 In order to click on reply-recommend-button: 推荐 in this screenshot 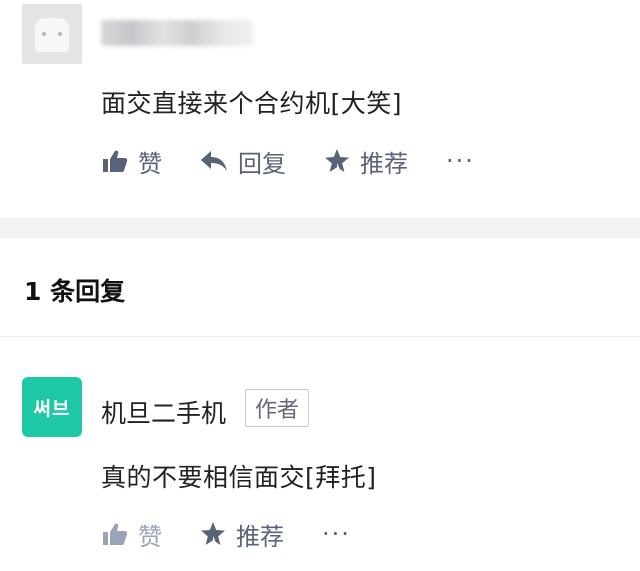, I will do `click(242, 534)`.